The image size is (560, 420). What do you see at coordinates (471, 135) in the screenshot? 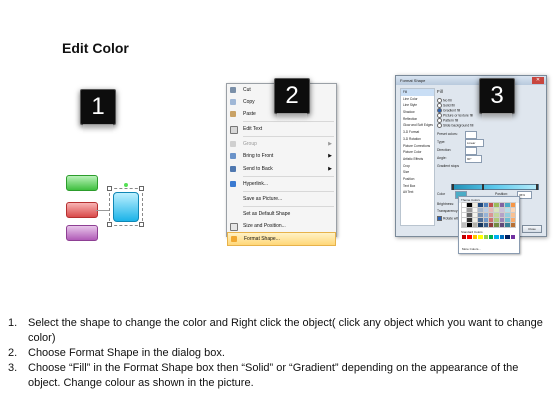
I see `preset-colors-dropdown` at bounding box center [471, 135].